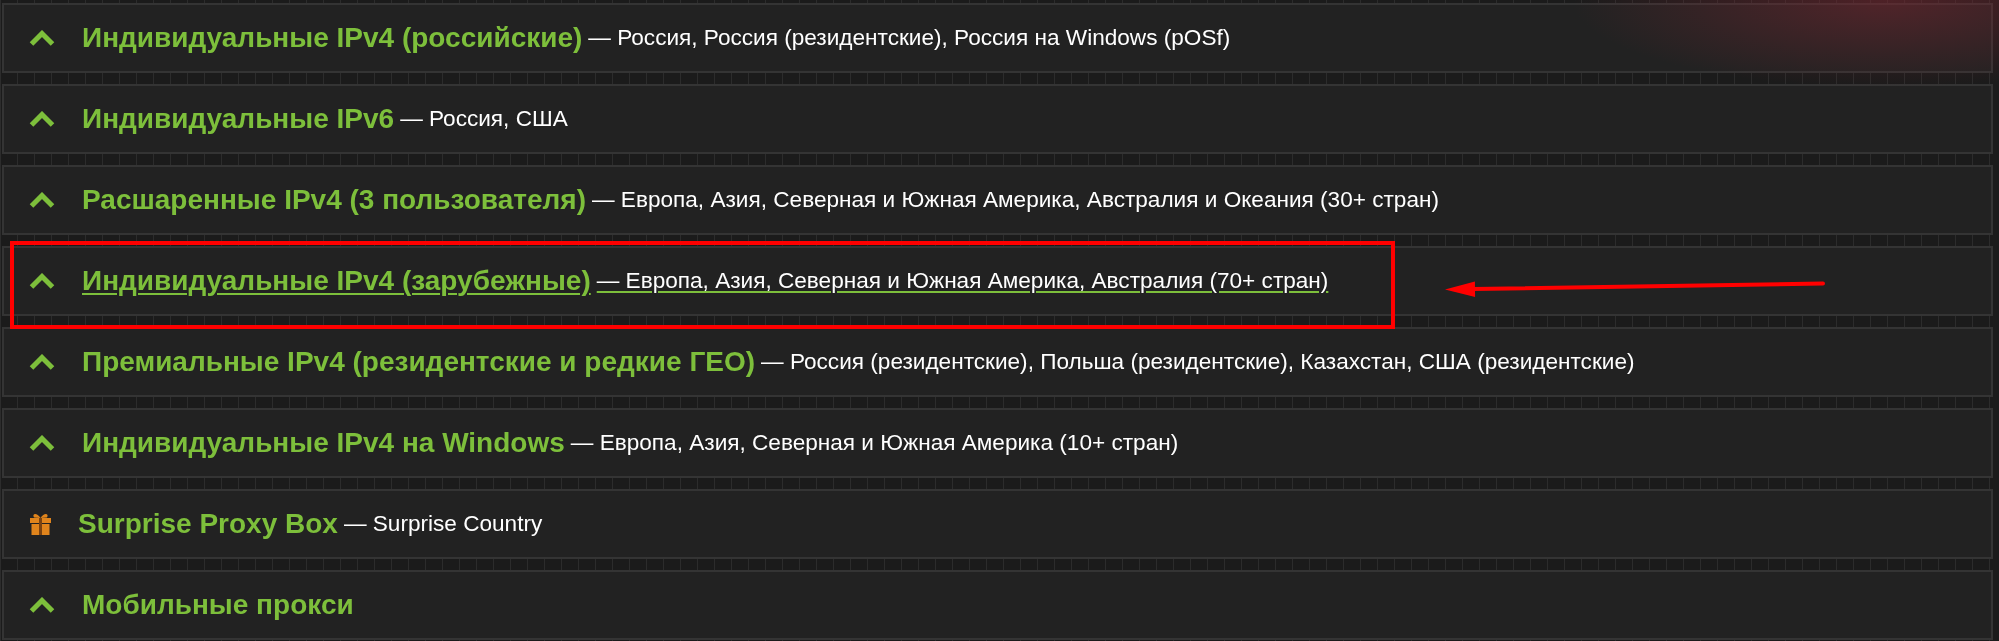  I want to click on country-list: — Россия, США, so click(484, 119).